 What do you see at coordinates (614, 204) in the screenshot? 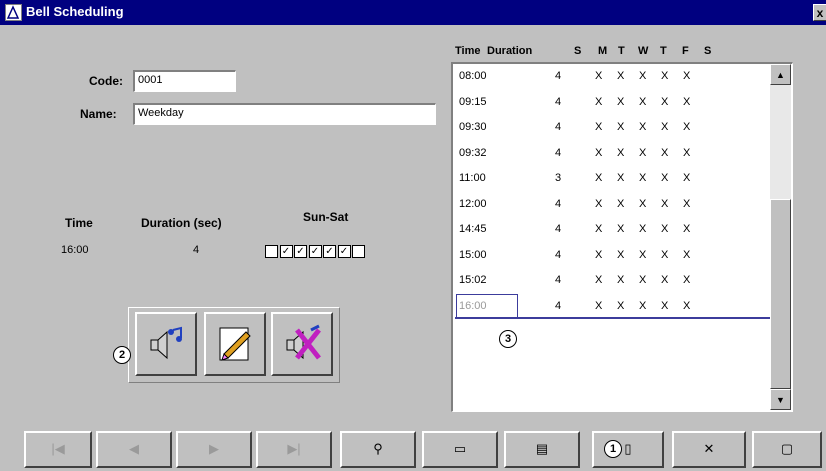
I see `table-row: 12:00 4 X X X X X` at bounding box center [614, 204].